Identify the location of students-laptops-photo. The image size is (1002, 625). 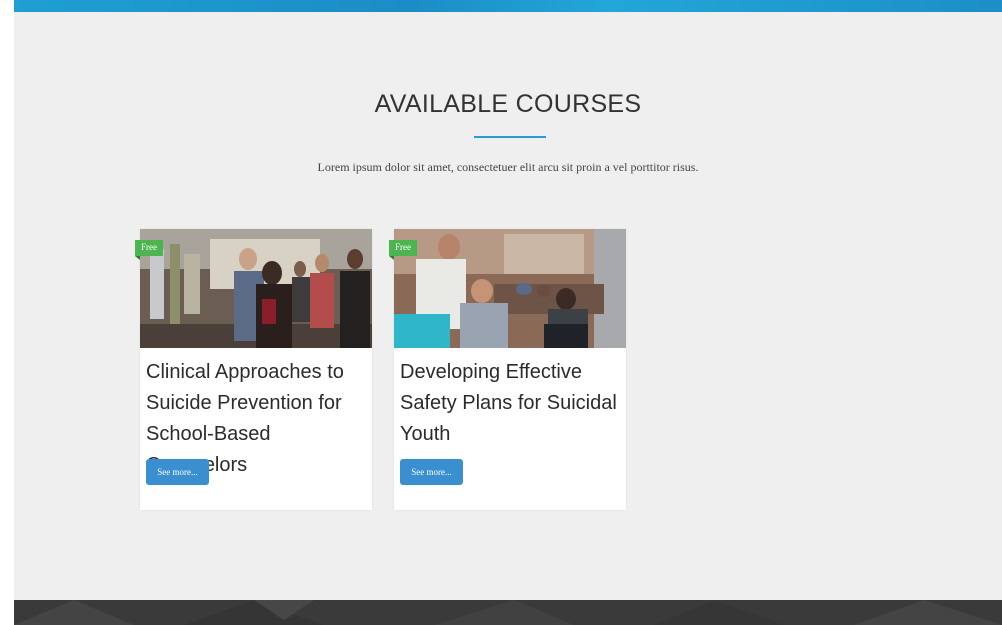
(510, 288).